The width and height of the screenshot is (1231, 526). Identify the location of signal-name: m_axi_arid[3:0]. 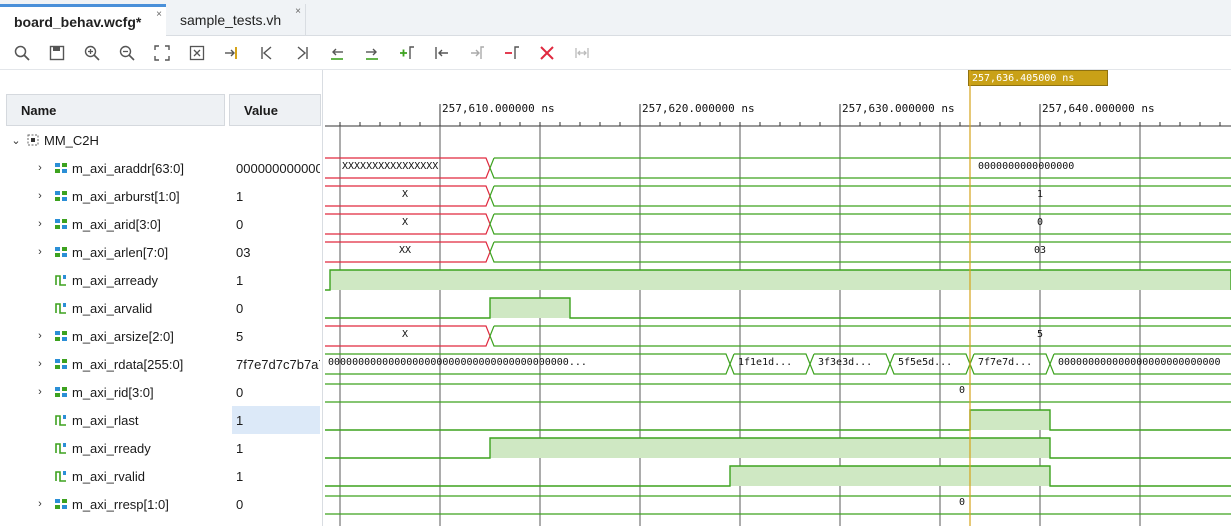
(116, 224).